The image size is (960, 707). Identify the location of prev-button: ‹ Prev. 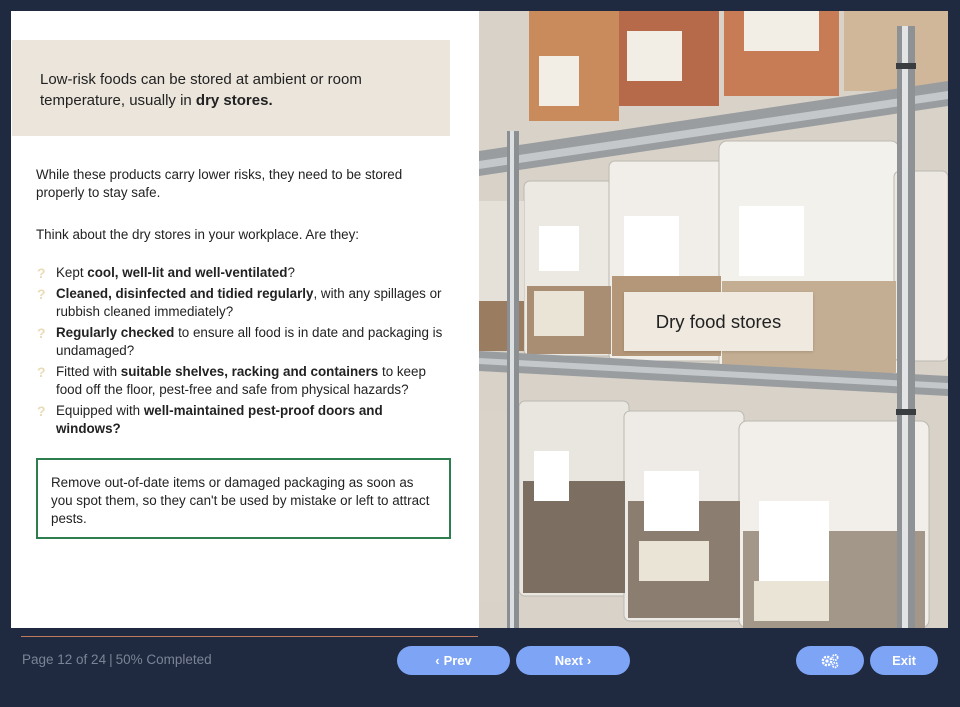
(453, 660).